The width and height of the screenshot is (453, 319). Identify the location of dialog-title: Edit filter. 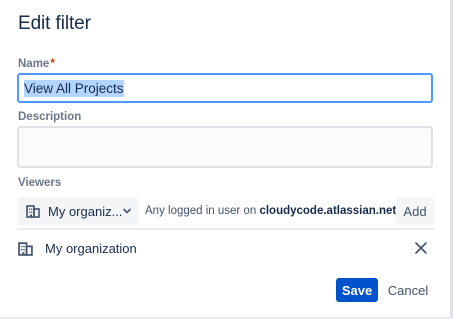
(54, 23).